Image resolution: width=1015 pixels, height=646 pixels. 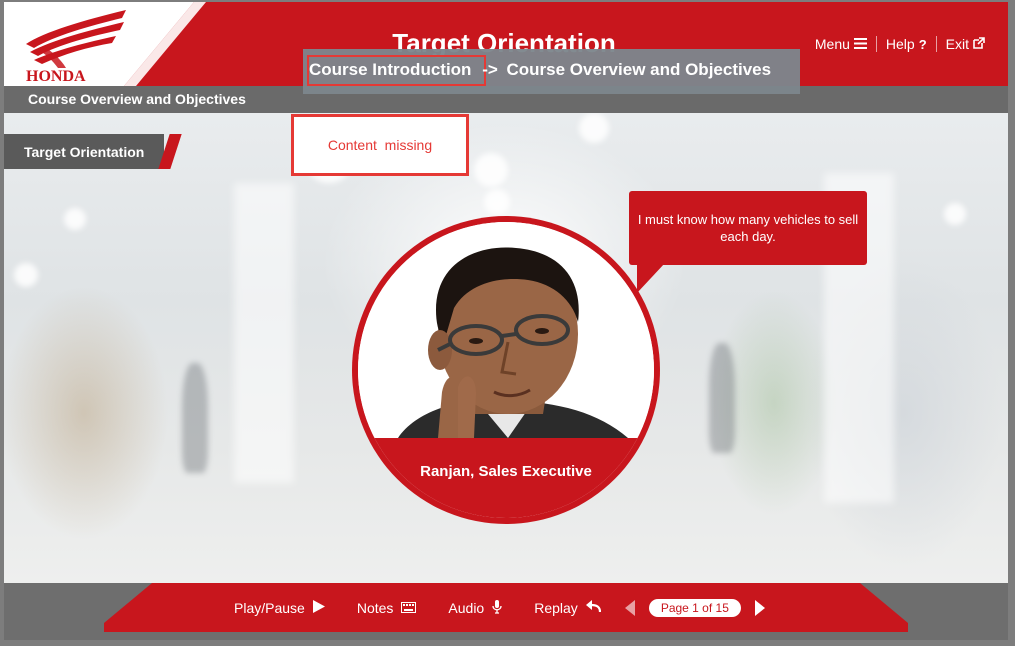 What do you see at coordinates (651, 278) in the screenshot?
I see `speech-bubble-tail` at bounding box center [651, 278].